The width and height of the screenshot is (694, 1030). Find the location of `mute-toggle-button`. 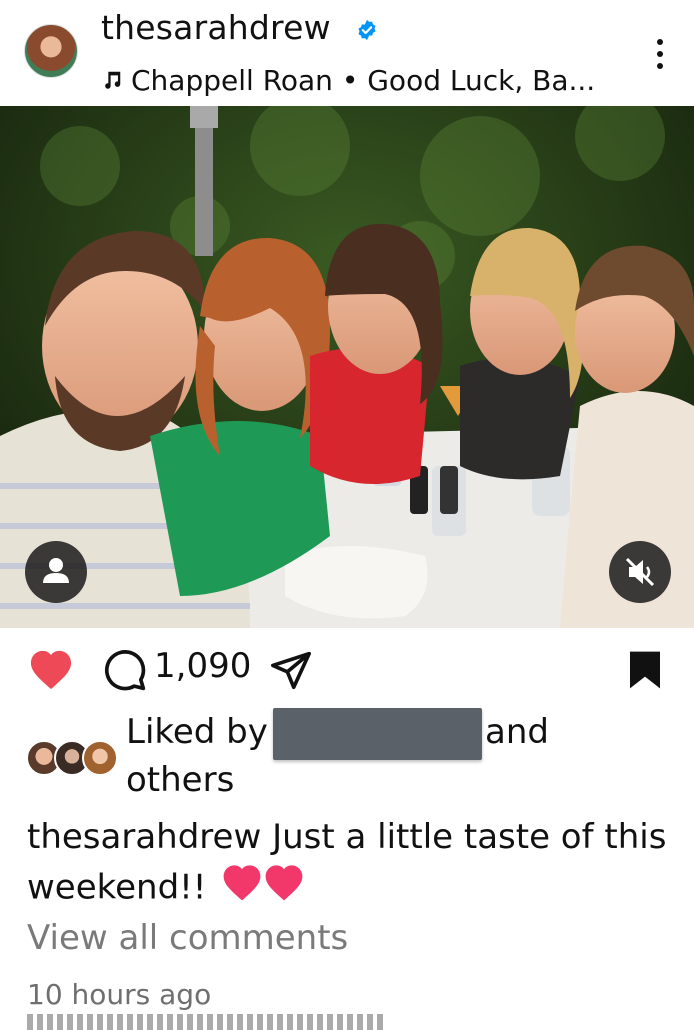

mute-toggle-button is located at coordinates (640, 572).